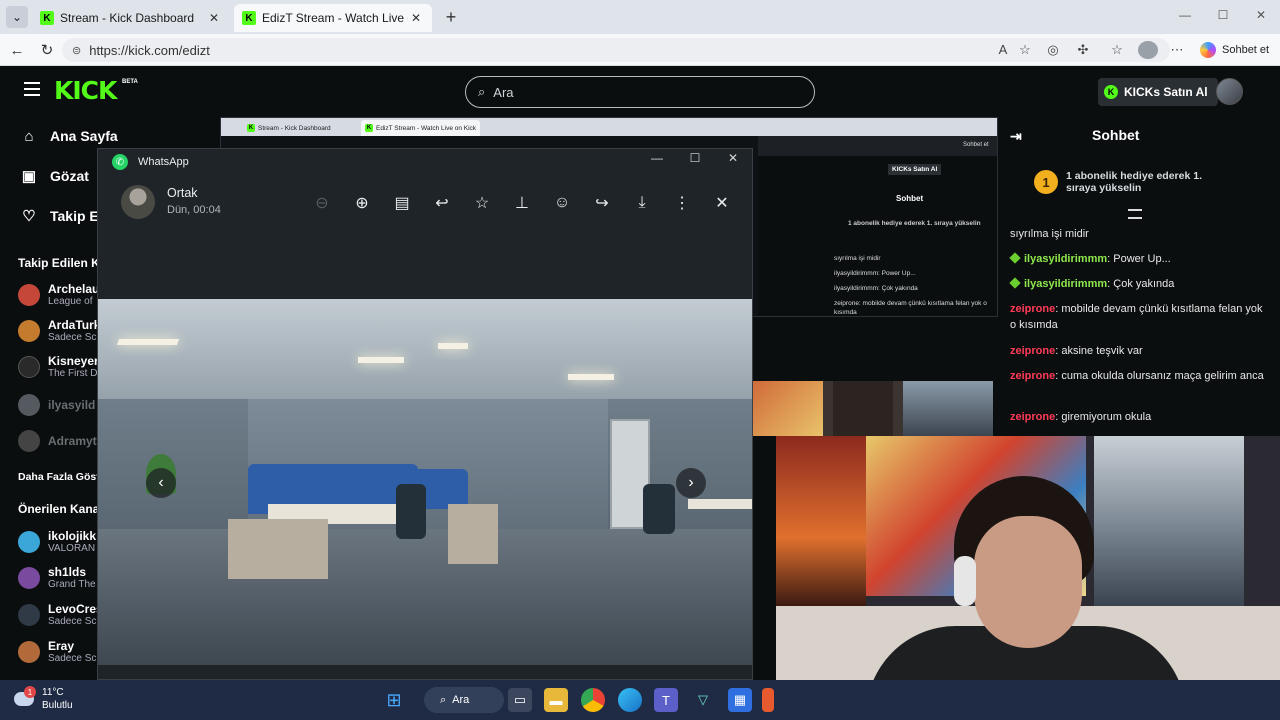 The image size is (1280, 720). I want to click on webcam-feed-duplicate, so click(873, 408).